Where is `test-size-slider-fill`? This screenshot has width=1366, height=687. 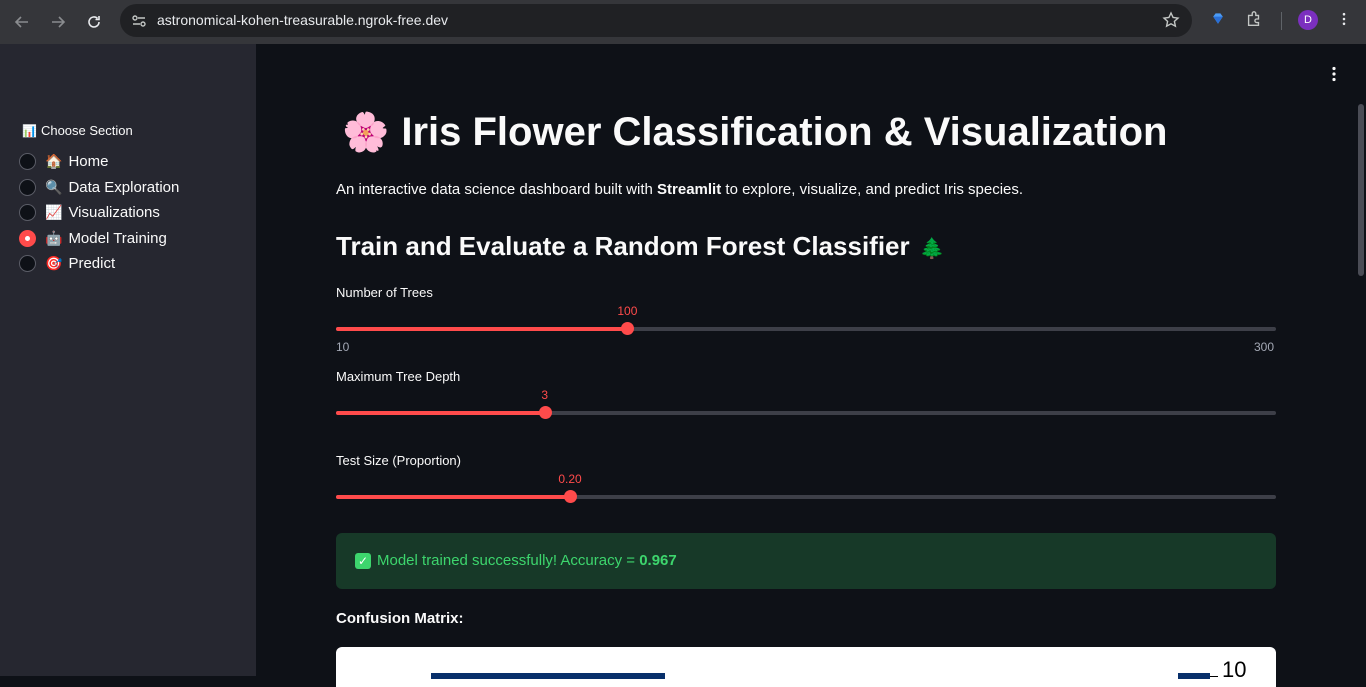
test-size-slider-fill is located at coordinates (453, 497).